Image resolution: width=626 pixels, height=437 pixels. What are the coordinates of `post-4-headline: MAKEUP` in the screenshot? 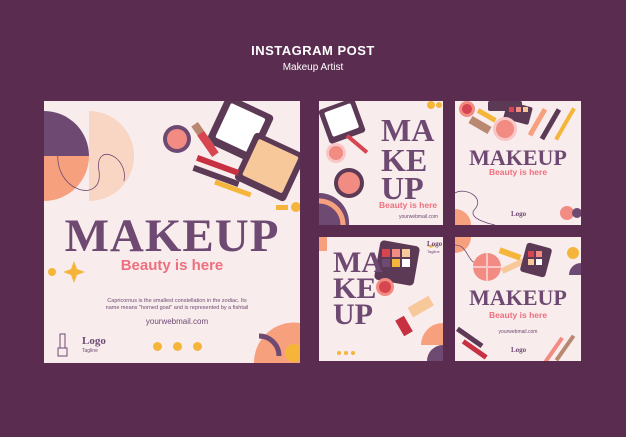 It's located at (518, 297).